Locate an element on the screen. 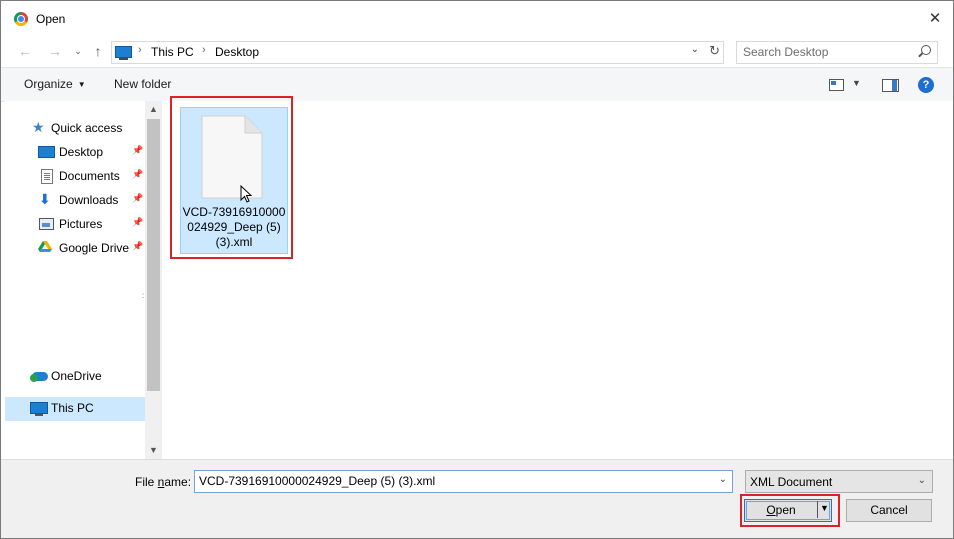  breadcrumb-this-pc: This PC is located at coordinates (172, 52).